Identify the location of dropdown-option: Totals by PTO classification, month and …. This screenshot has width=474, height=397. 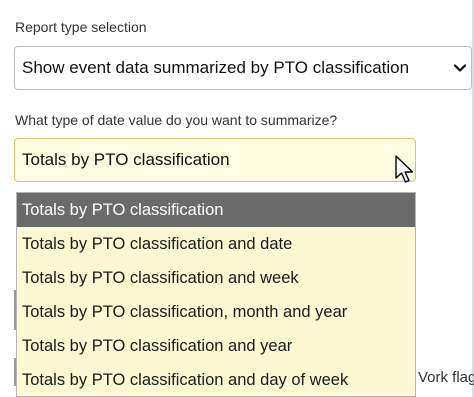
(216, 312).